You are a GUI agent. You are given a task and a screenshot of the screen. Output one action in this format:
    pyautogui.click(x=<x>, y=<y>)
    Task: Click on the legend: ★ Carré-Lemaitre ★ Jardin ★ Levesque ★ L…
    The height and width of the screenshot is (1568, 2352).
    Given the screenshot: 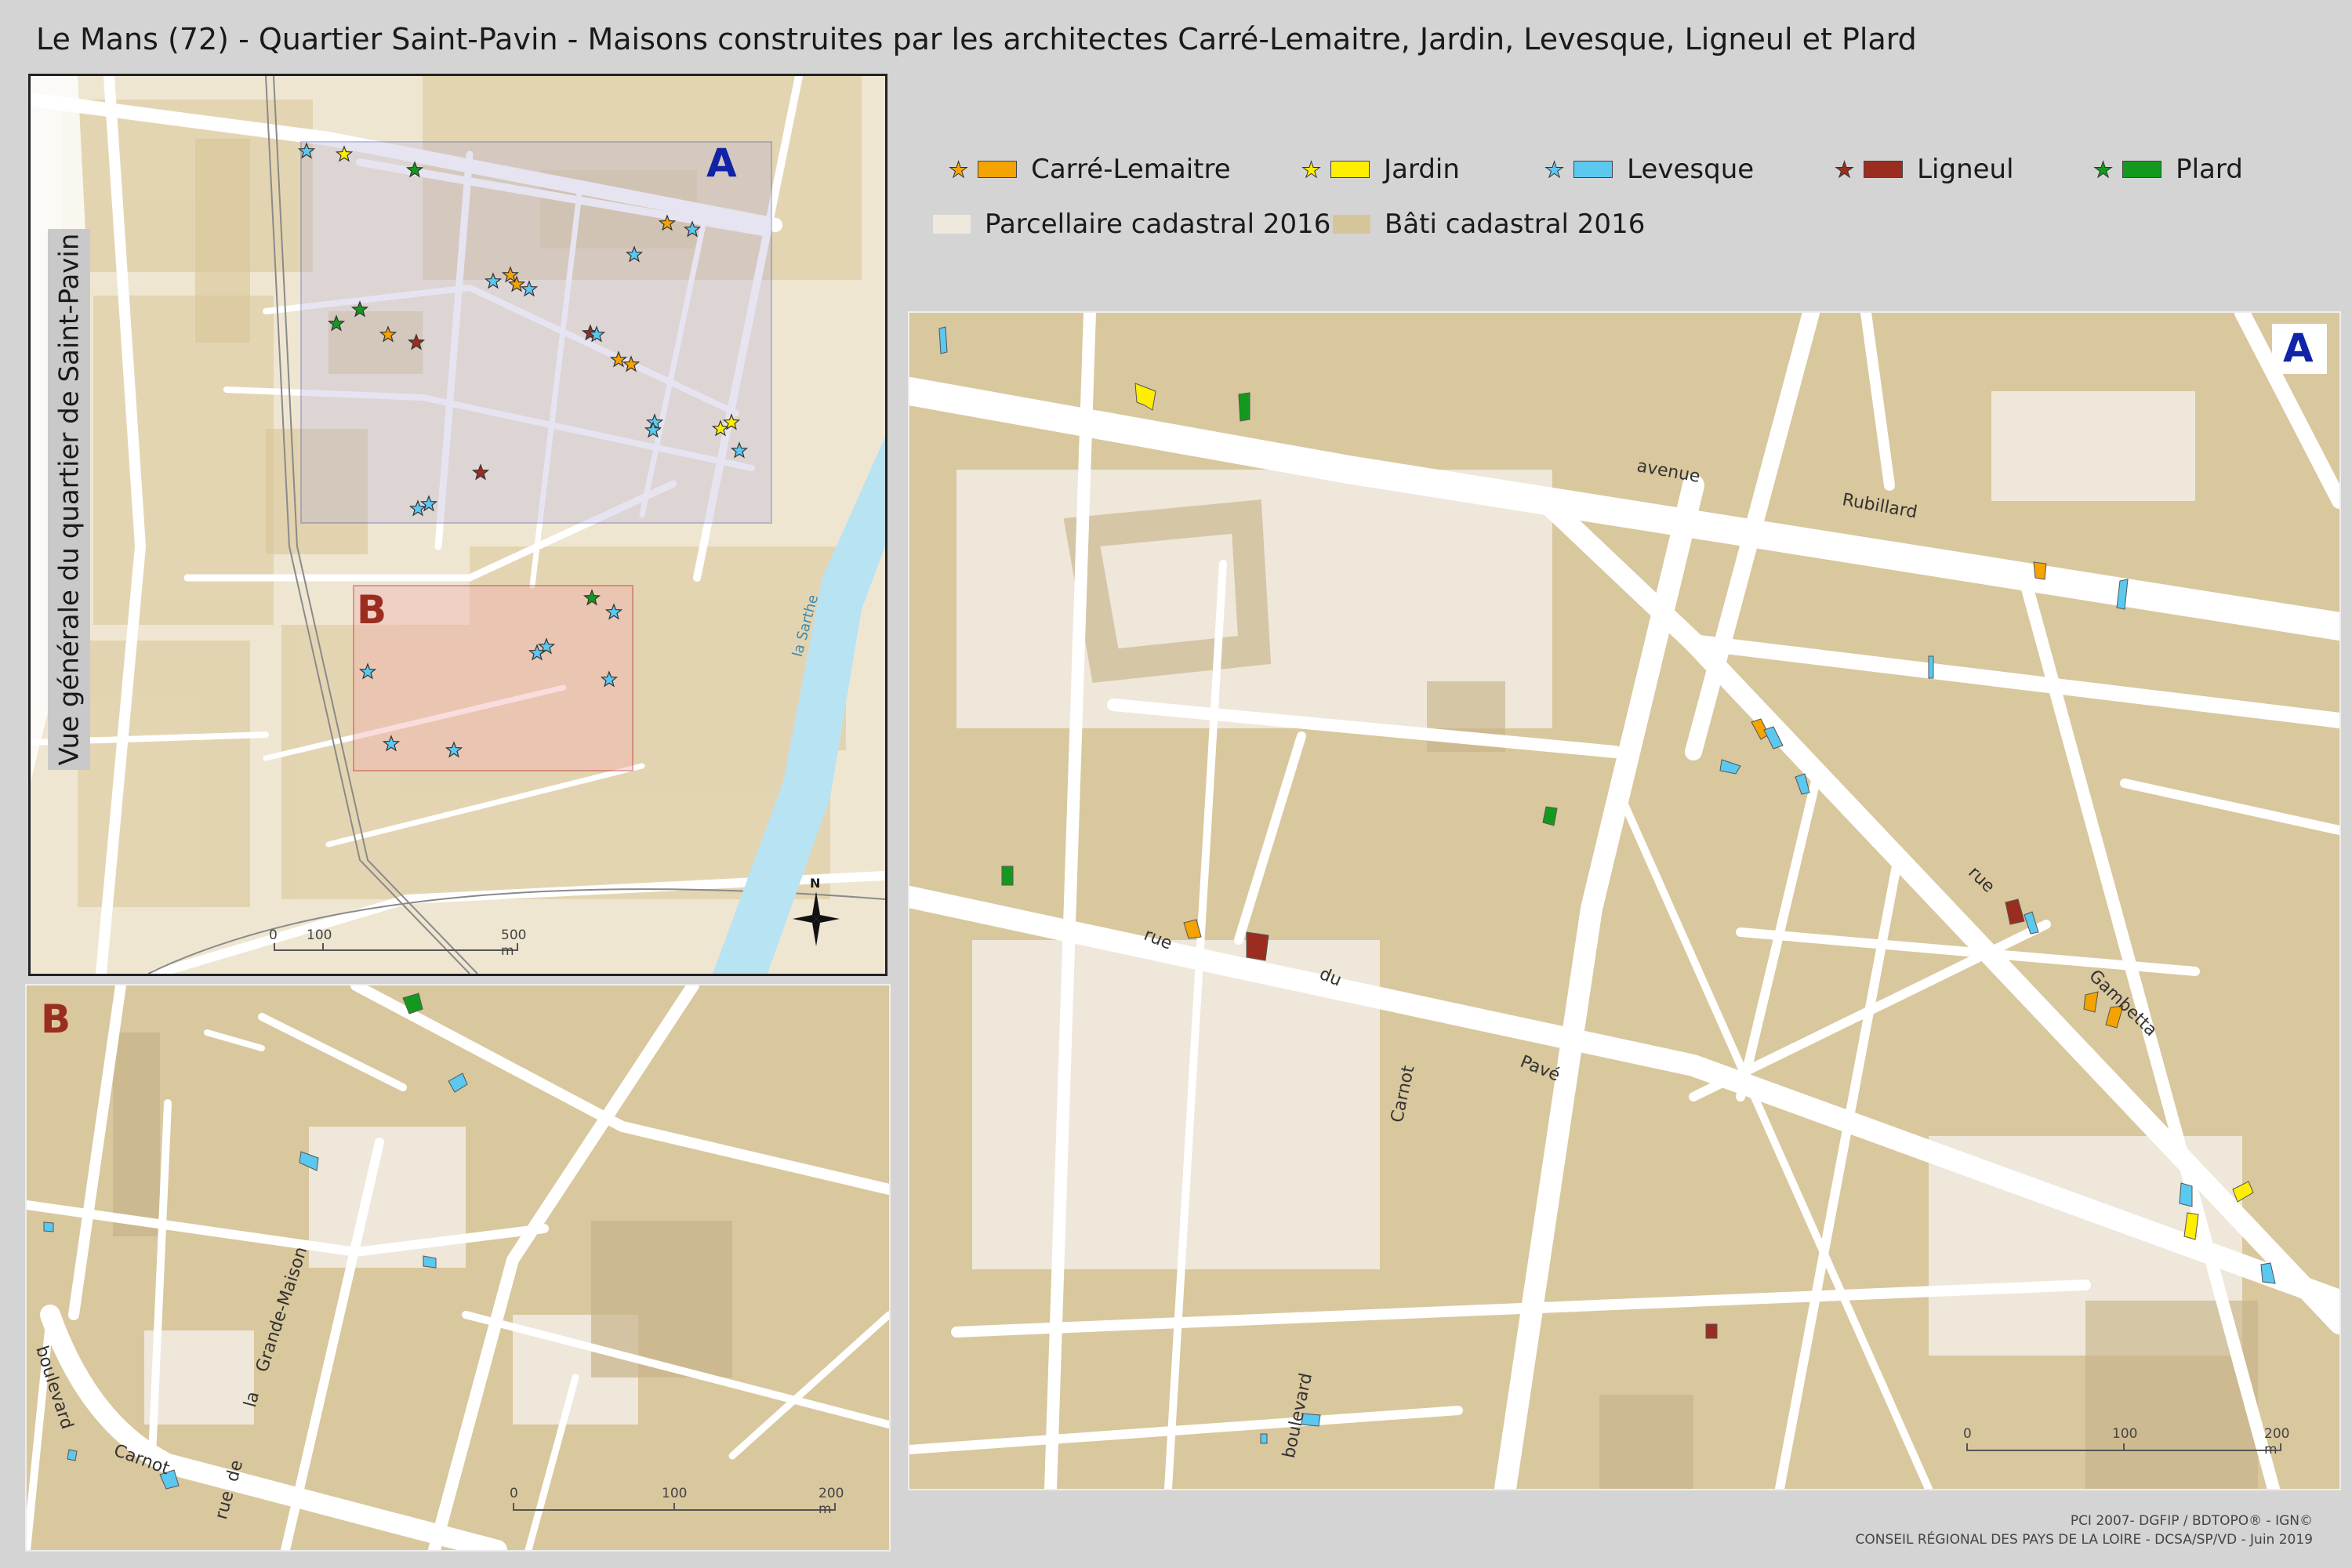 What is the action you would take?
    pyautogui.click(x=1631, y=204)
    